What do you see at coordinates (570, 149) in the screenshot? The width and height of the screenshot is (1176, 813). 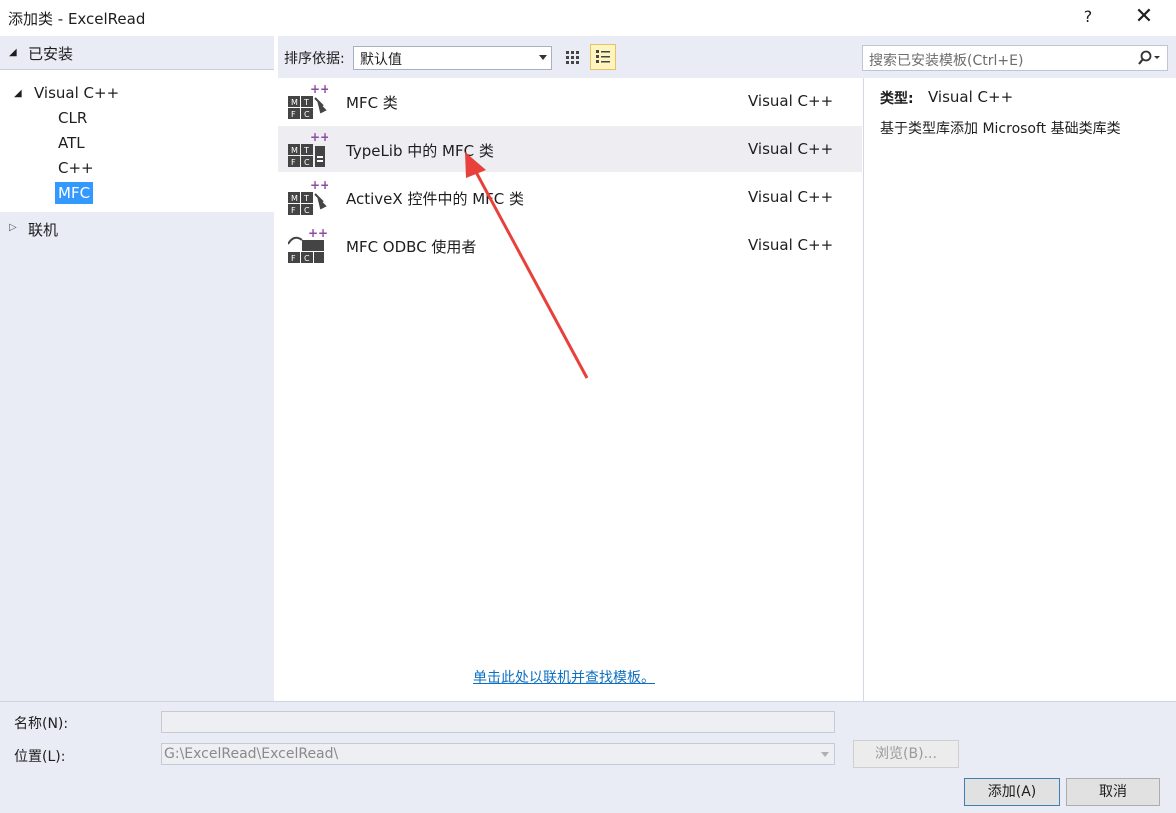 I see `list-item: M T F C ++ TypeLib 中的 MFC 类 Visual C++` at bounding box center [570, 149].